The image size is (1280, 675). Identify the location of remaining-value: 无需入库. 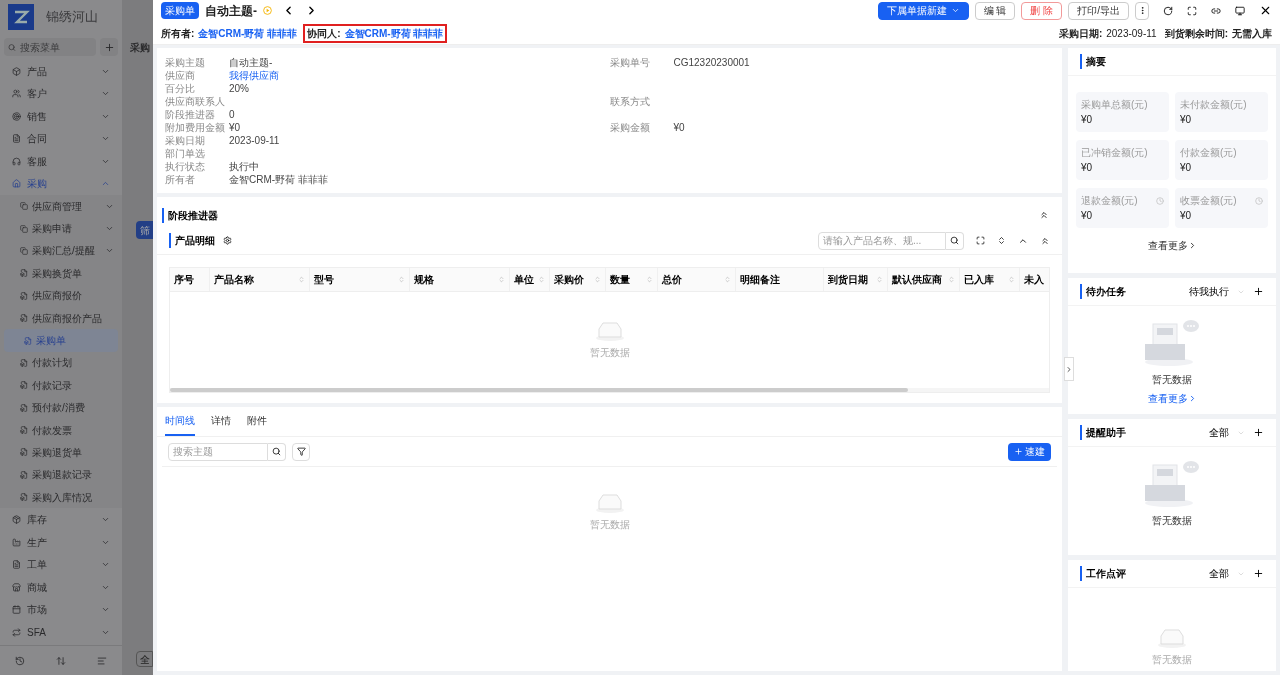
(1252, 33).